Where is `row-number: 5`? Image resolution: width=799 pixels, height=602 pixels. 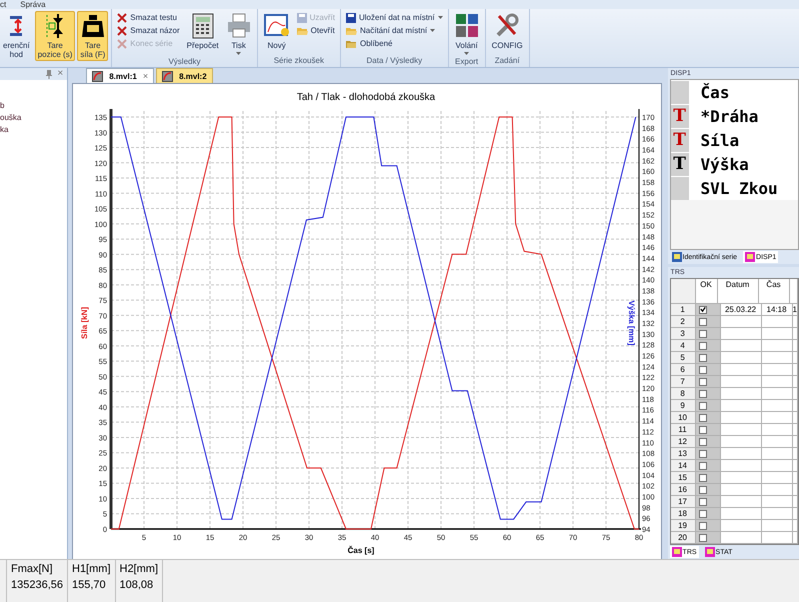
row-number: 5 is located at coordinates (683, 357).